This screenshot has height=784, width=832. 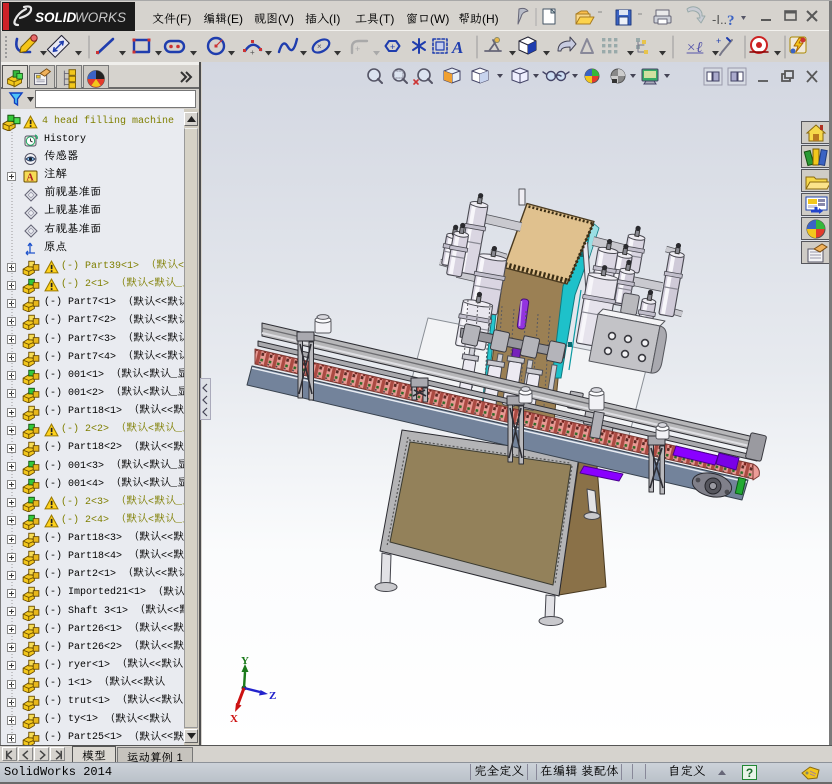 I want to click on svg-text: ×ℓ, so click(x=694, y=48).